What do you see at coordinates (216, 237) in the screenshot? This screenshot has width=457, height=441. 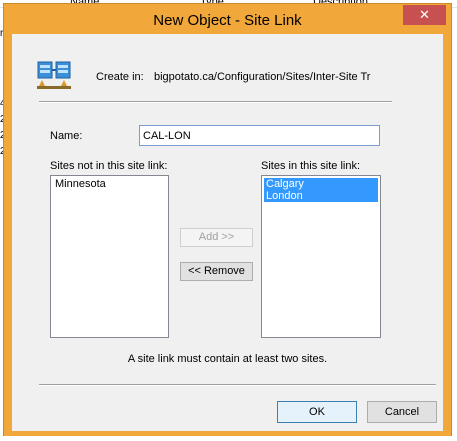 I see `add-button: Add >>` at bounding box center [216, 237].